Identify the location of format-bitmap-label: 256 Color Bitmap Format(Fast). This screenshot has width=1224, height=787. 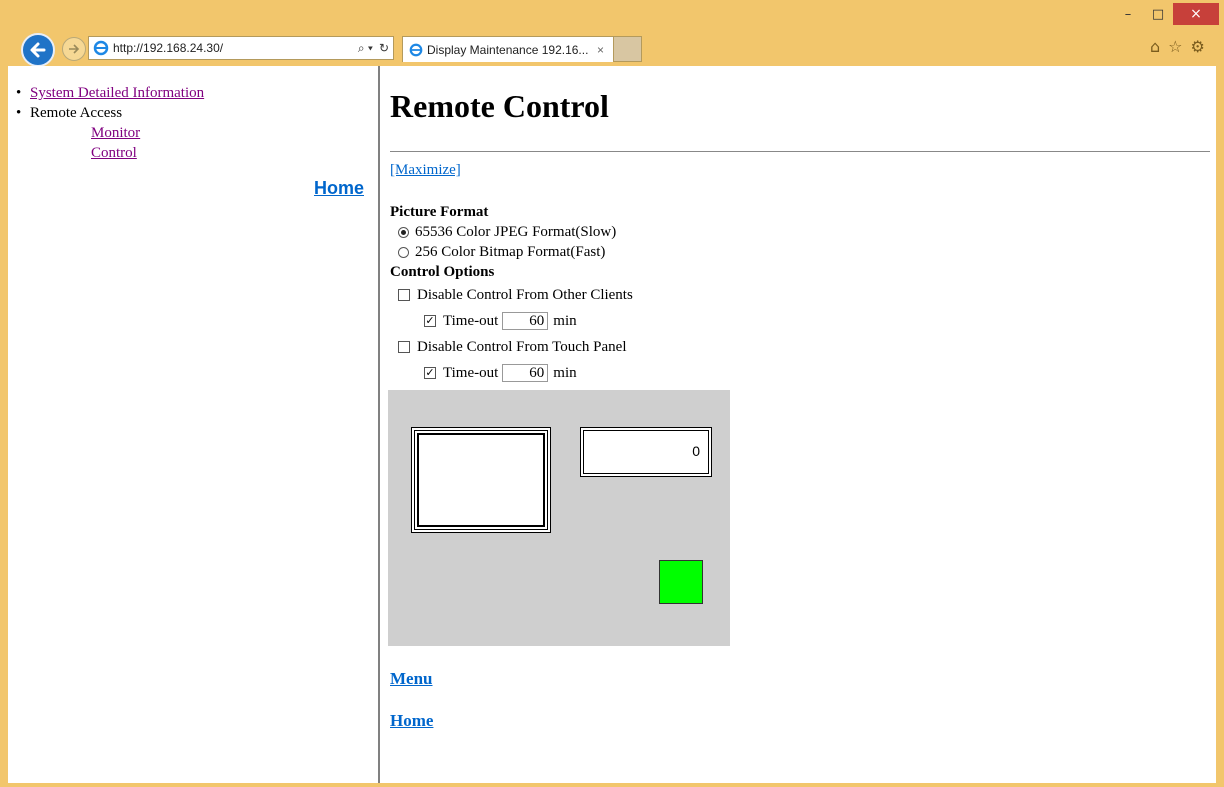
(510, 252).